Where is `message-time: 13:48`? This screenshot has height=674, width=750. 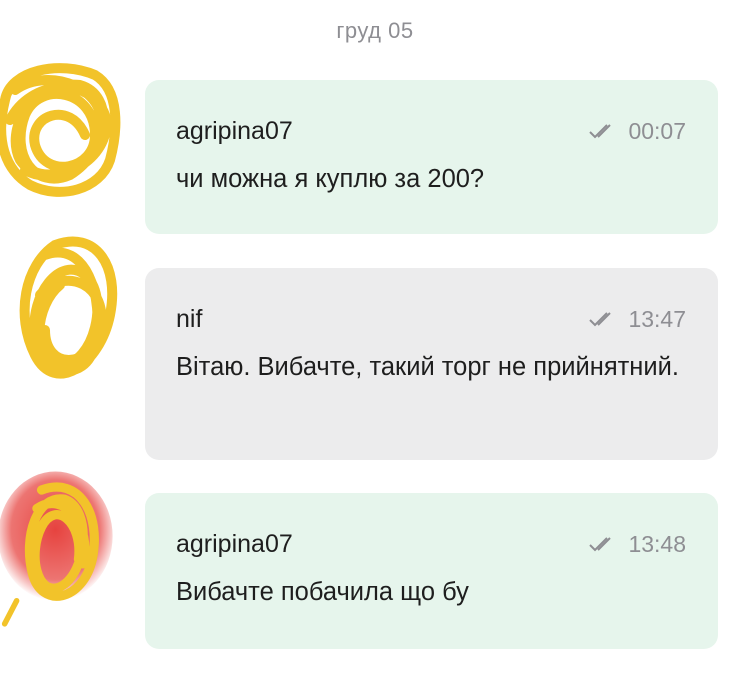 message-time: 13:48 is located at coordinates (657, 543).